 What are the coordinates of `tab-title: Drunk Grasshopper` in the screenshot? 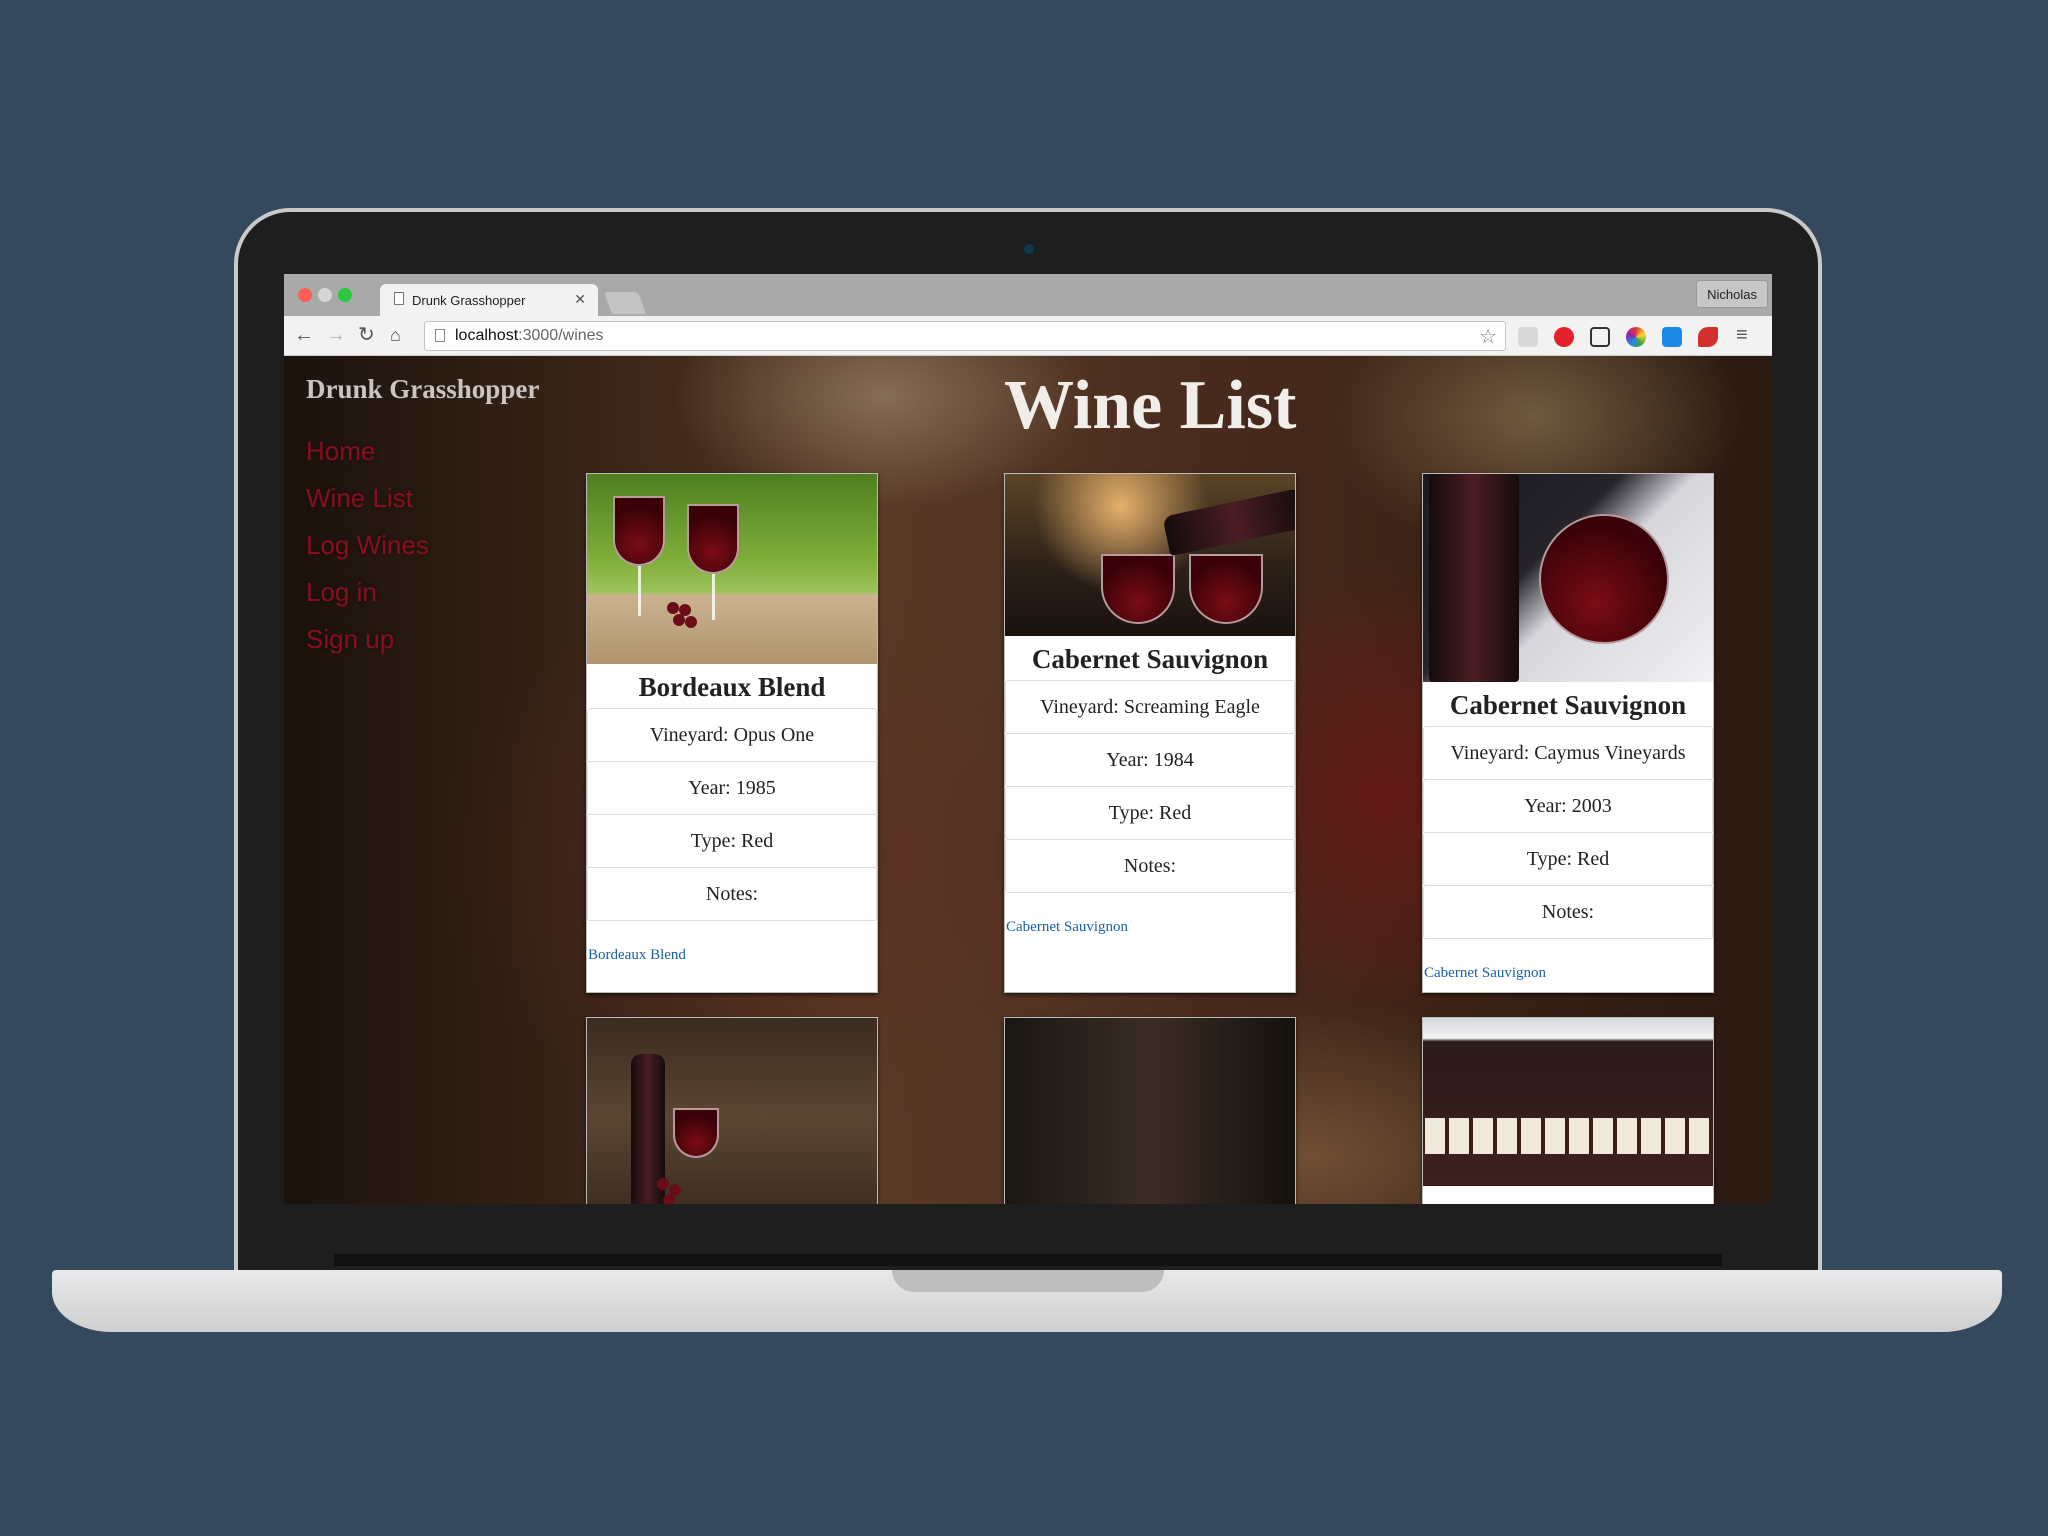 It's located at (469, 300).